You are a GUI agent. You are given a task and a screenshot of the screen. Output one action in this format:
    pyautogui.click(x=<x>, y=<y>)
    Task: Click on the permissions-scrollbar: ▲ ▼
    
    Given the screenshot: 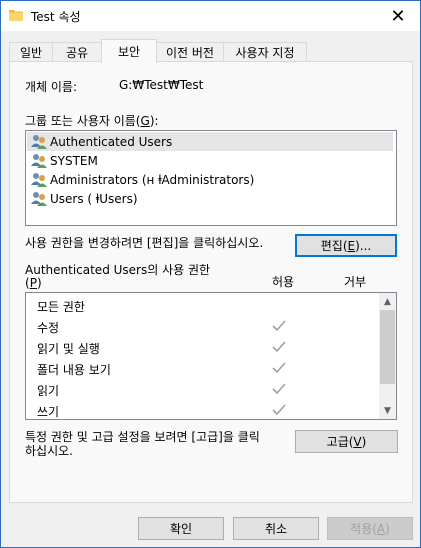 What is the action you would take?
    pyautogui.click(x=387, y=356)
    